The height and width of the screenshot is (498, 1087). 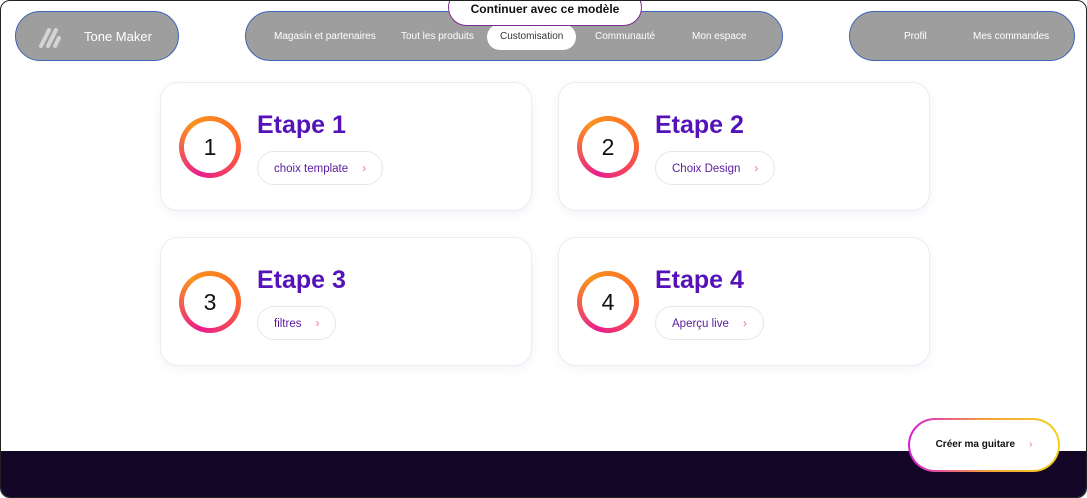 I want to click on step-number-ring: 3, so click(x=210, y=302).